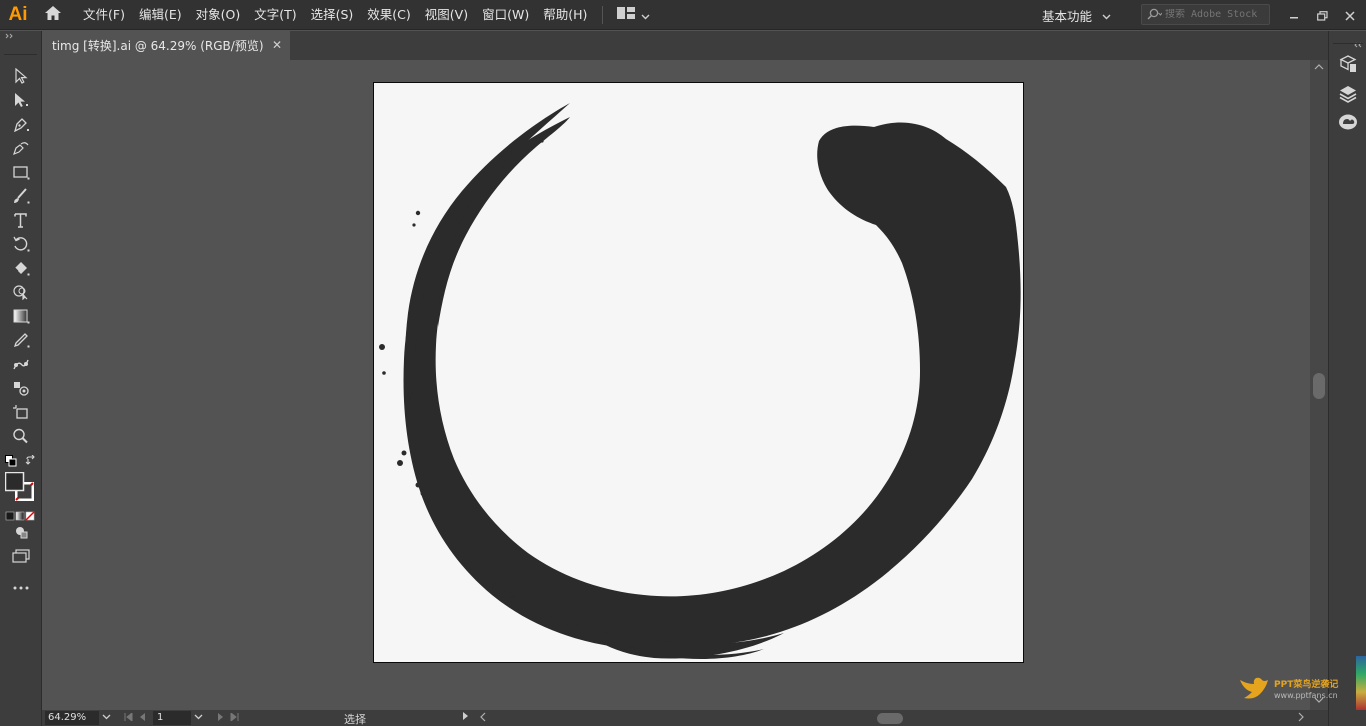  Describe the element at coordinates (21, 388) in the screenshot. I see `symbol-sprayer-tool-icon` at that location.